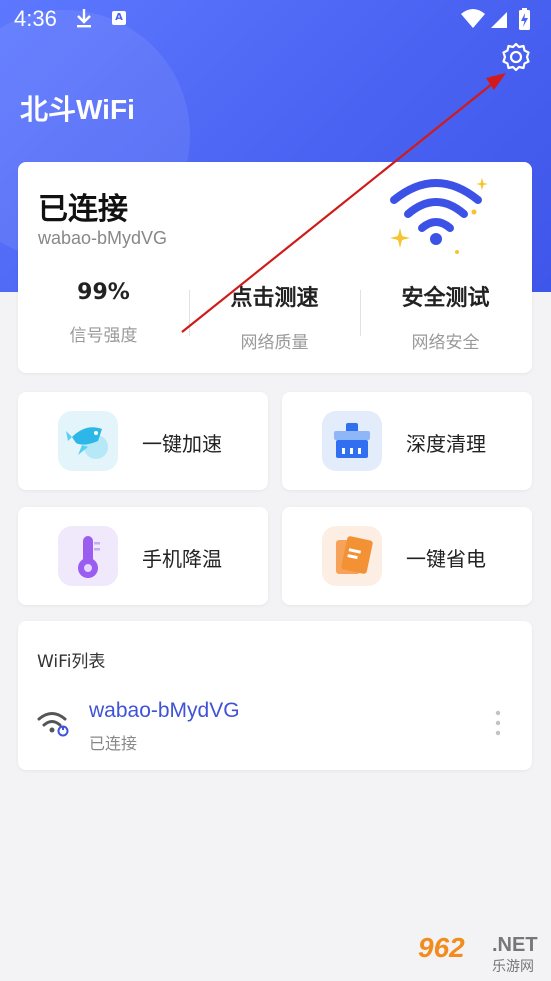  I want to click on status-time: 4:36, so click(35, 18).